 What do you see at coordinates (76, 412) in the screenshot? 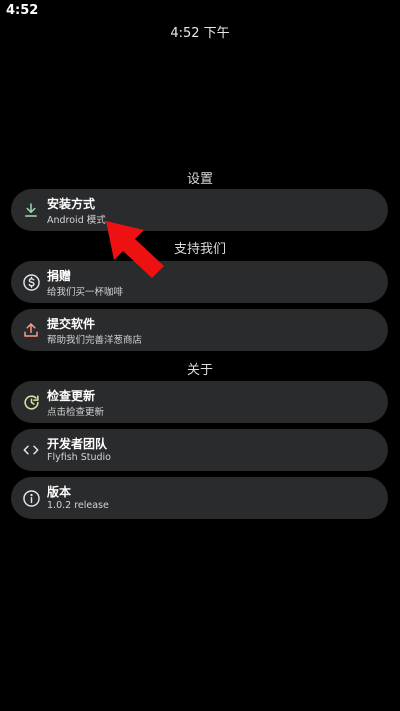
I see `check-update-subtitle: 点击检查更新` at bounding box center [76, 412].